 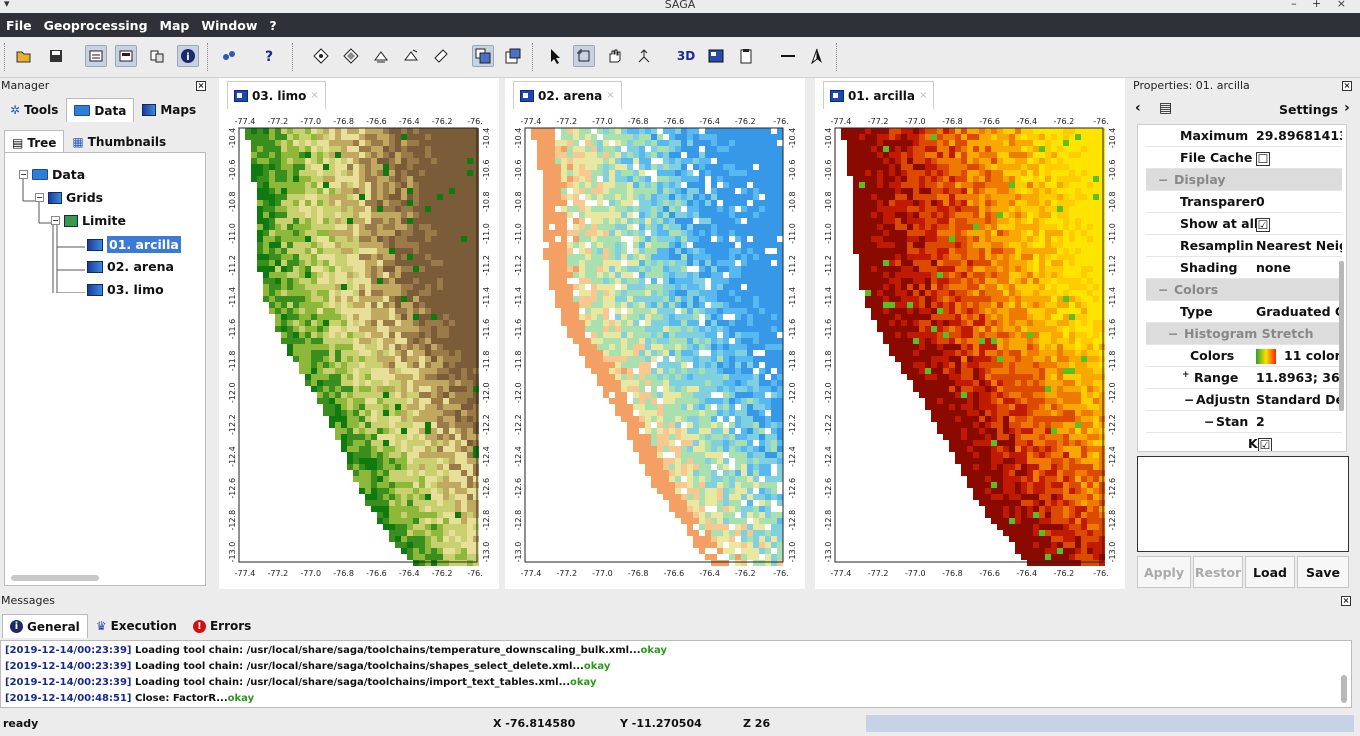 I want to click on messages-icon, so click(x=126, y=56).